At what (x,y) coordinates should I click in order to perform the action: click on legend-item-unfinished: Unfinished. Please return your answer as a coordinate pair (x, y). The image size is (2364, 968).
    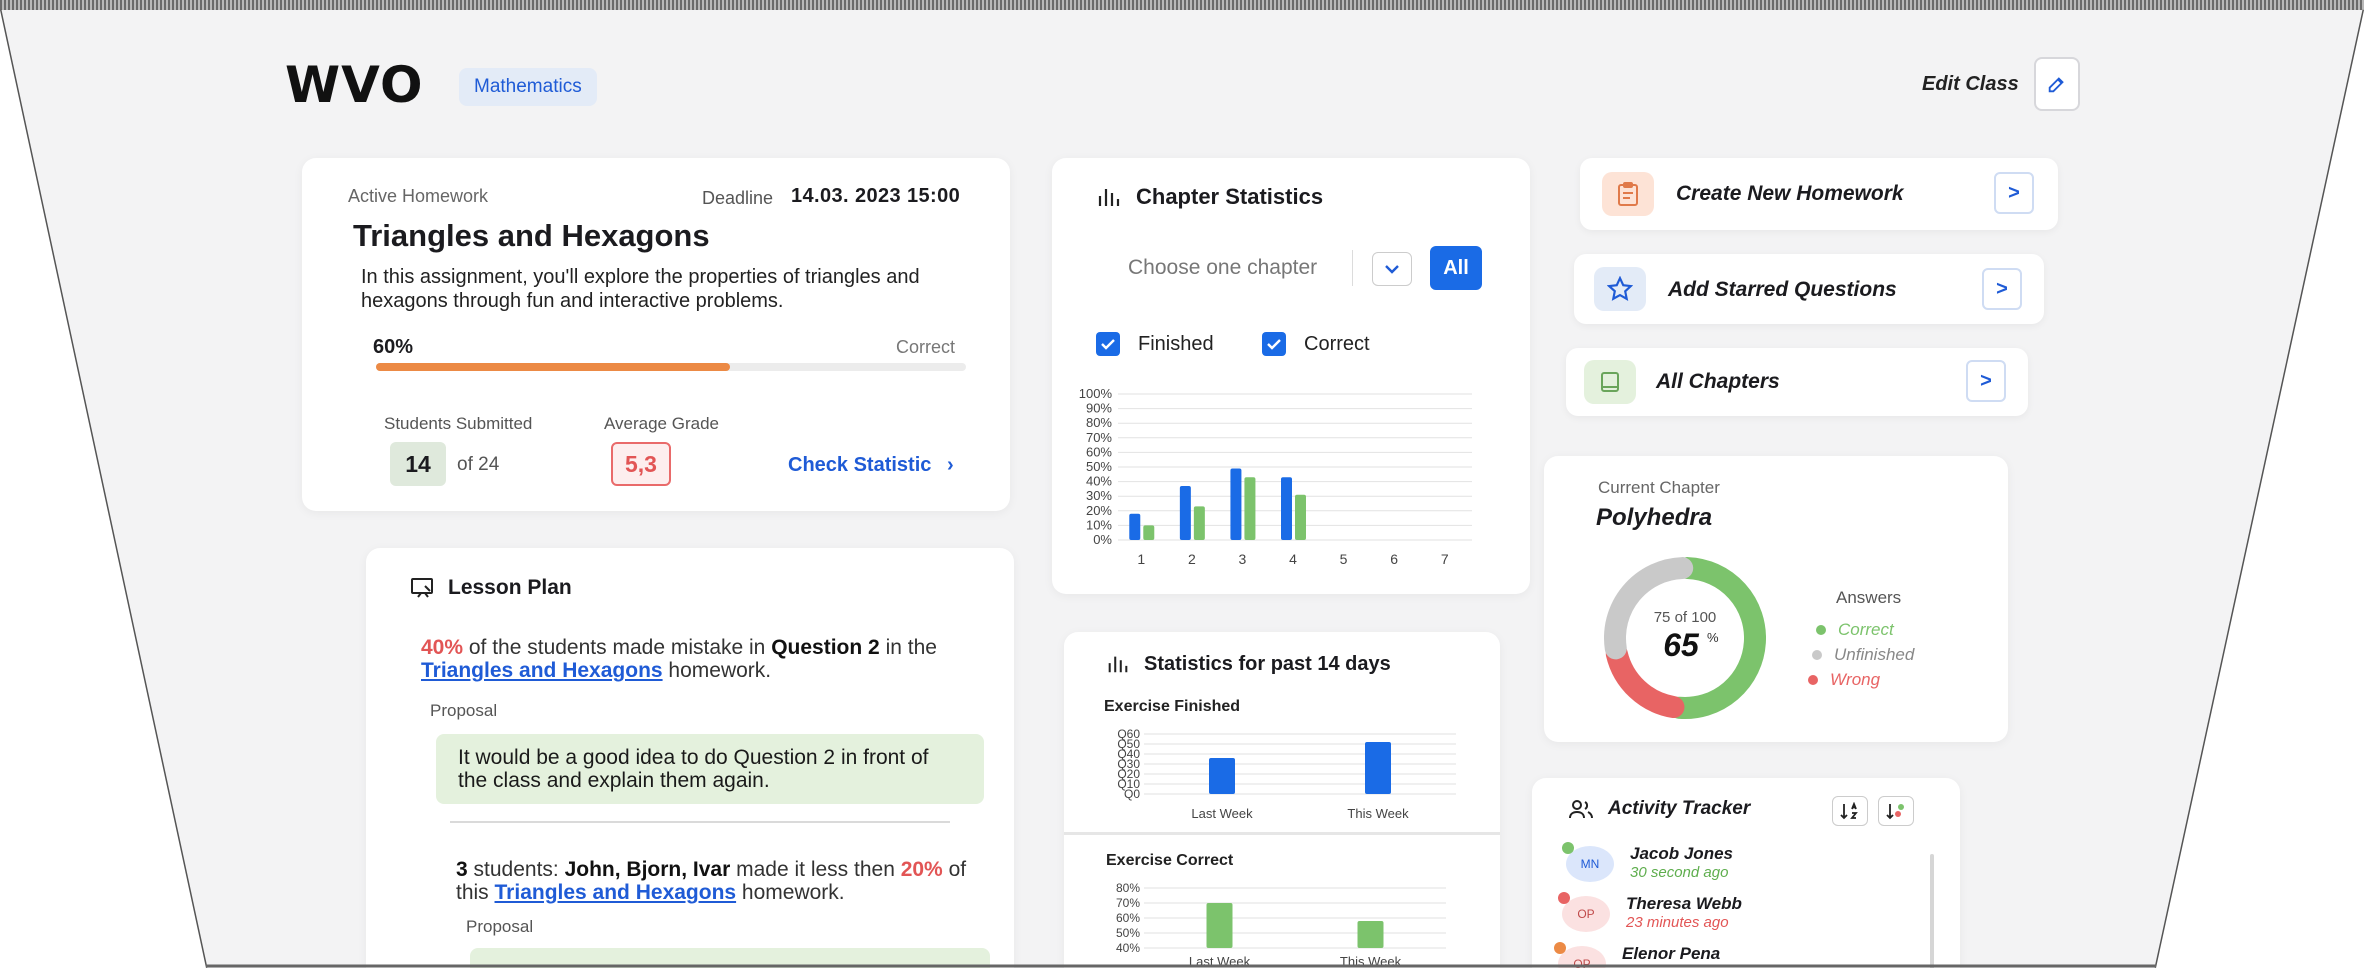
    Looking at the image, I should click on (1863, 655).